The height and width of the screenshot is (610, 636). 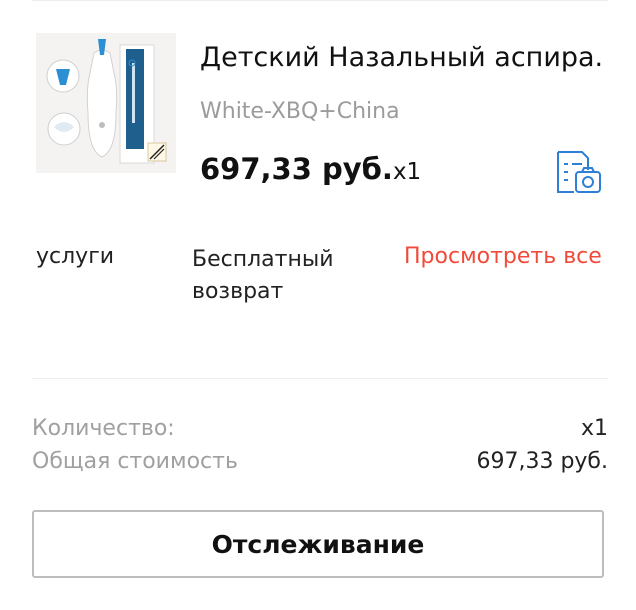 I want to click on quantity-label: Количество:, so click(x=103, y=428).